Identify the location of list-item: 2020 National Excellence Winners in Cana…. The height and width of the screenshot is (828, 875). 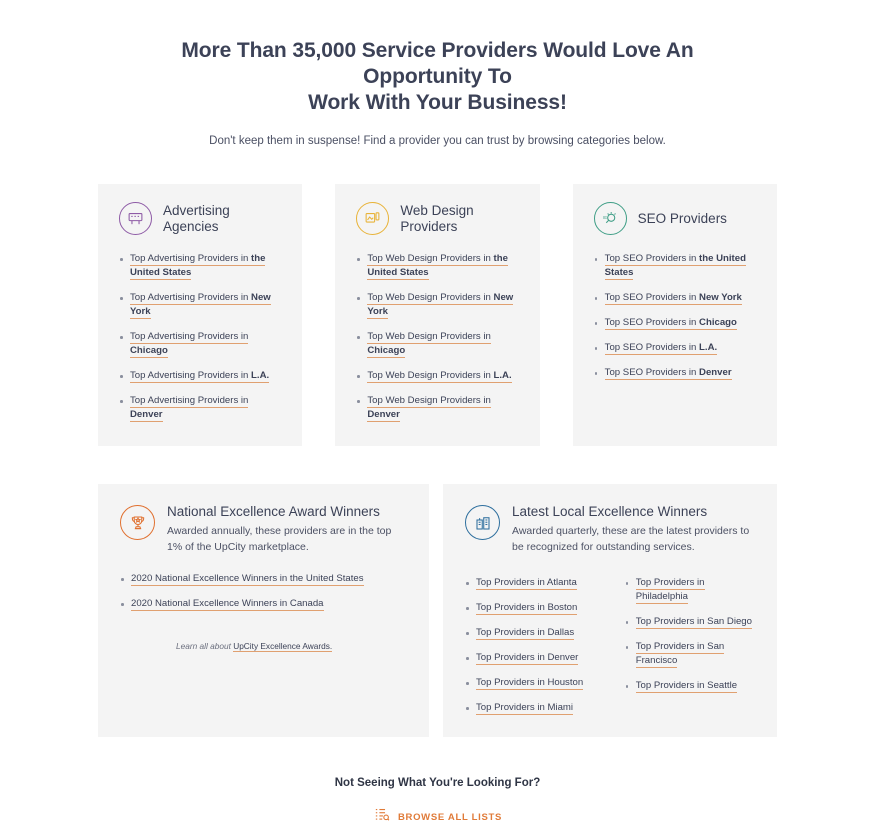
(263, 604).